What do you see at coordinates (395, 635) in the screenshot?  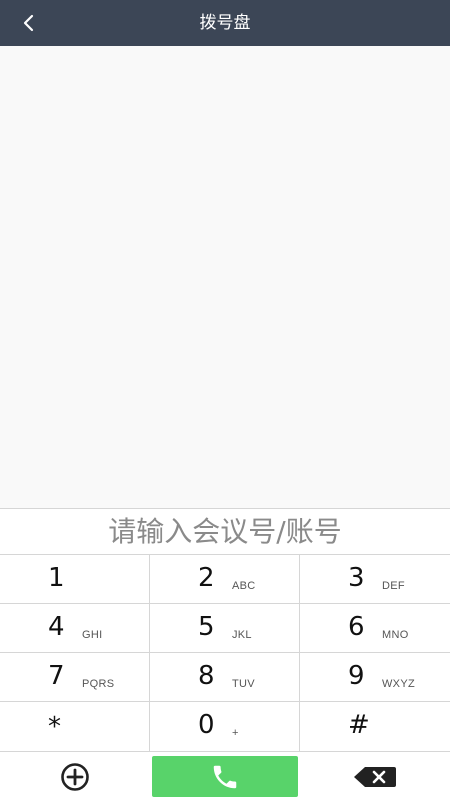 I see `key-letters: MNO` at bounding box center [395, 635].